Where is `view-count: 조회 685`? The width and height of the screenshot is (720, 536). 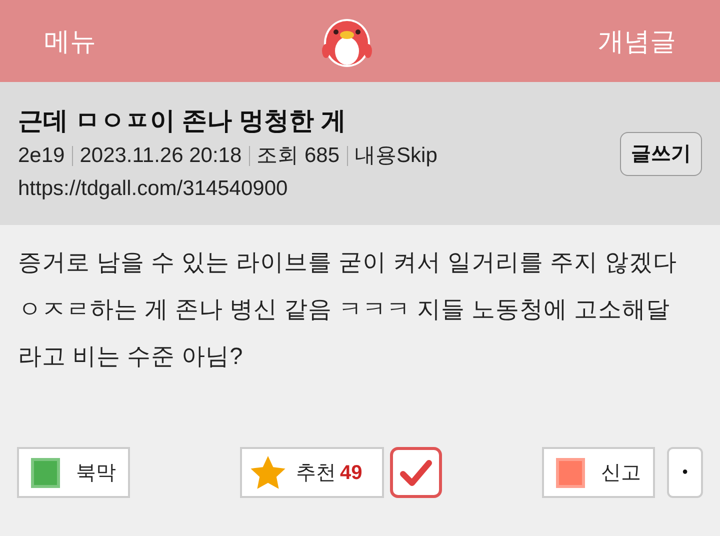 view-count: 조회 685 is located at coordinates (298, 155).